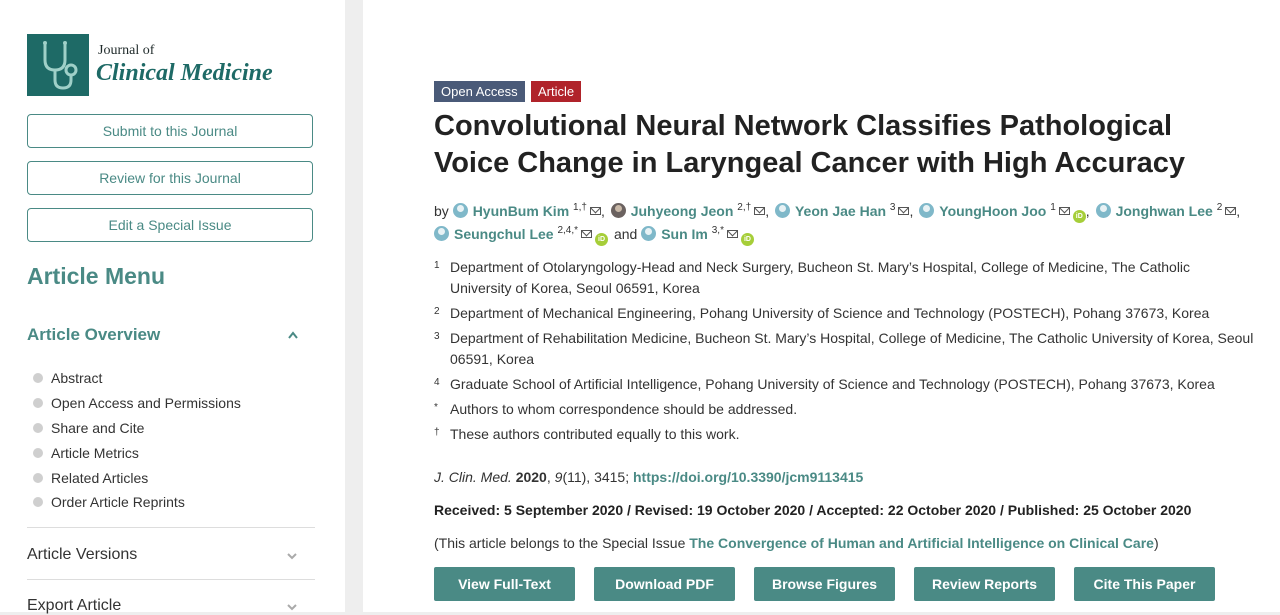 This screenshot has width=1280, height=615. I want to click on author: HyunBum Kim 1,†,, so click(528, 211).